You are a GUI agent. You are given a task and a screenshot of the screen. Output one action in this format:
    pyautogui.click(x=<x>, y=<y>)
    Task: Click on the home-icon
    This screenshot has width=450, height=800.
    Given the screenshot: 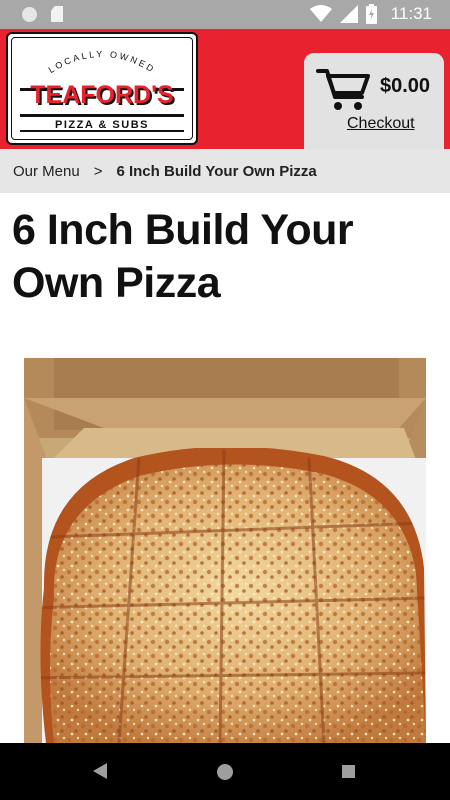 What is the action you would take?
    pyautogui.click(x=225, y=772)
    